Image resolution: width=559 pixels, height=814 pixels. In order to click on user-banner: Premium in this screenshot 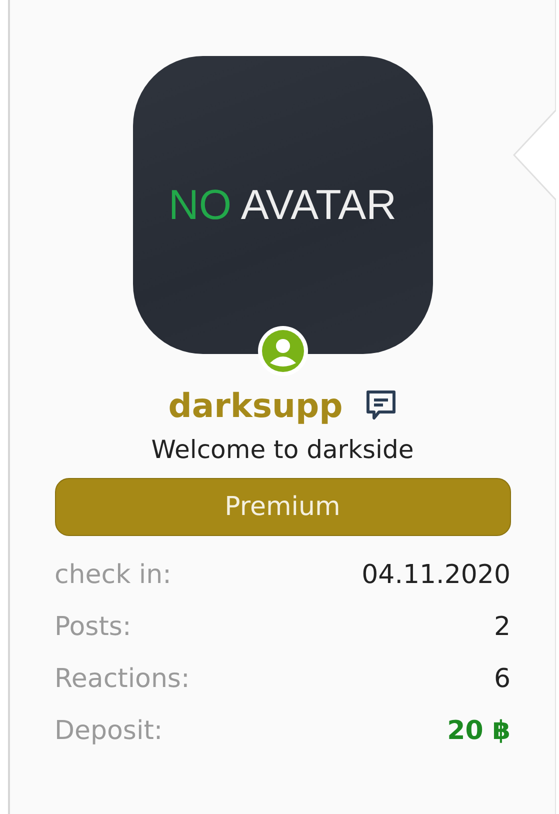, I will do `click(282, 507)`.